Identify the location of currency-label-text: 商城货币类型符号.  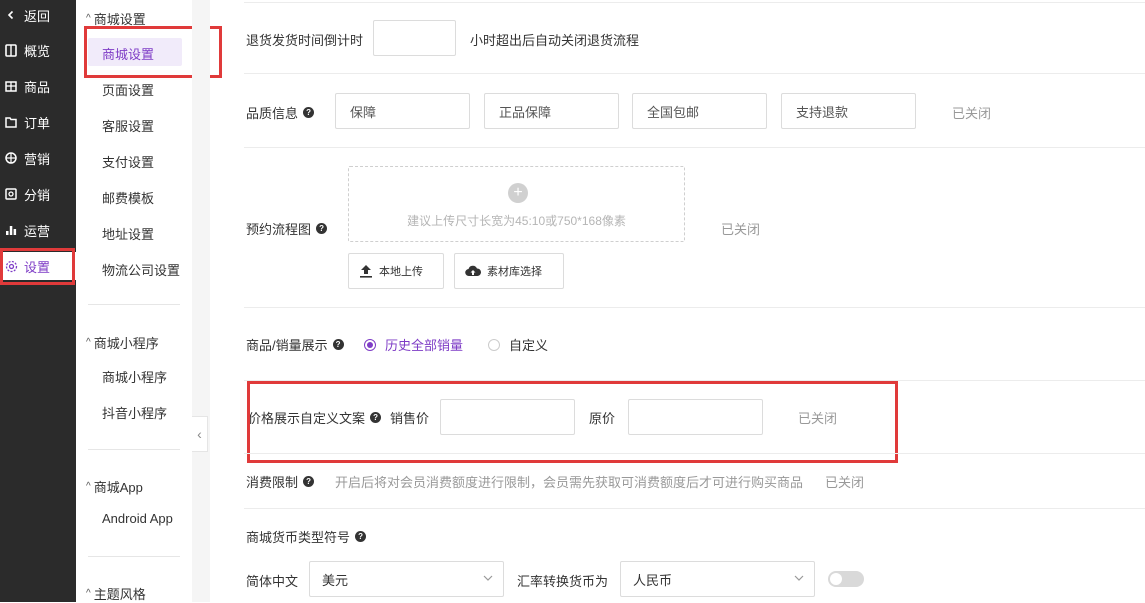
(298, 537).